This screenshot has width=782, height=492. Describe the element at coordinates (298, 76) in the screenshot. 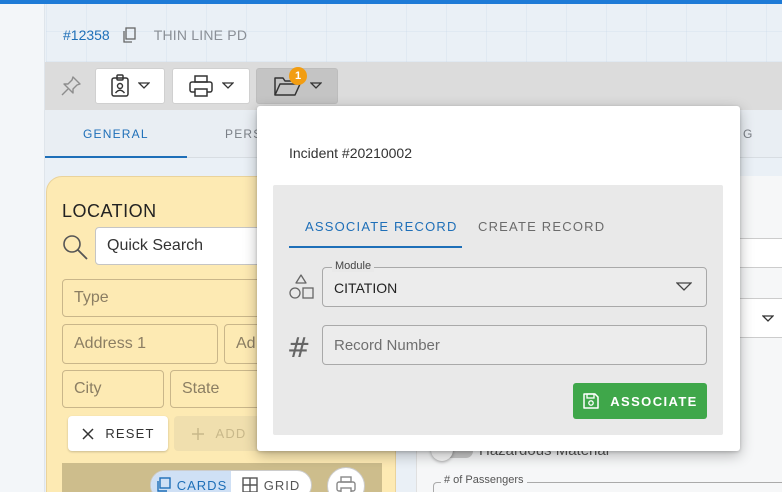

I see `notification-badge: 1` at that location.